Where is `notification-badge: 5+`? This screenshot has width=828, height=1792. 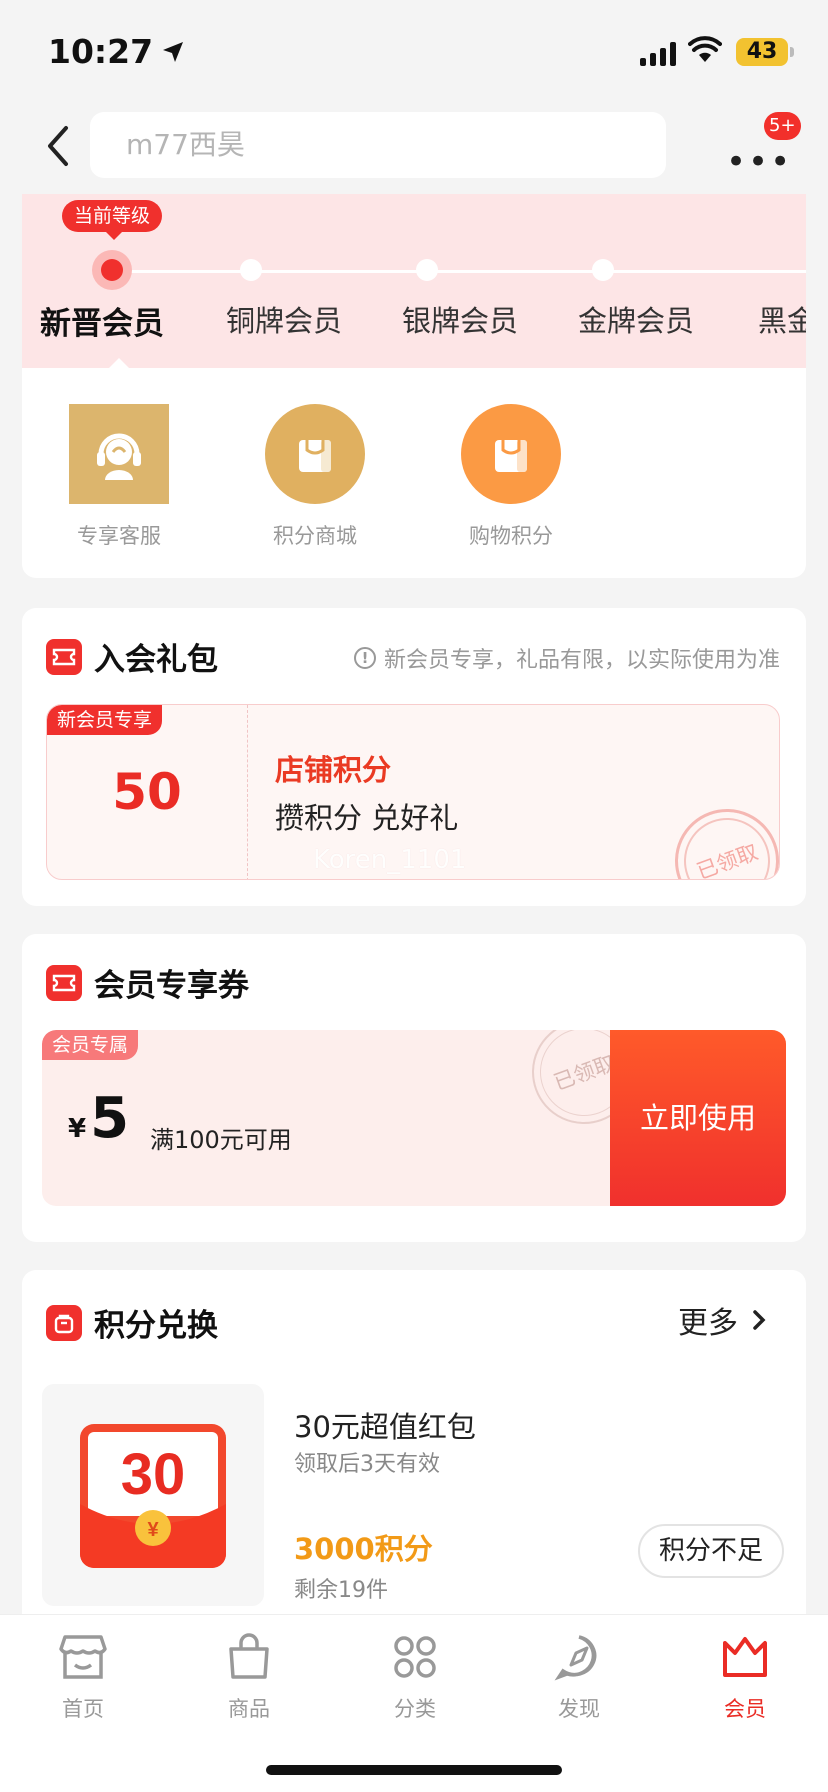 notification-badge: 5+ is located at coordinates (782, 126).